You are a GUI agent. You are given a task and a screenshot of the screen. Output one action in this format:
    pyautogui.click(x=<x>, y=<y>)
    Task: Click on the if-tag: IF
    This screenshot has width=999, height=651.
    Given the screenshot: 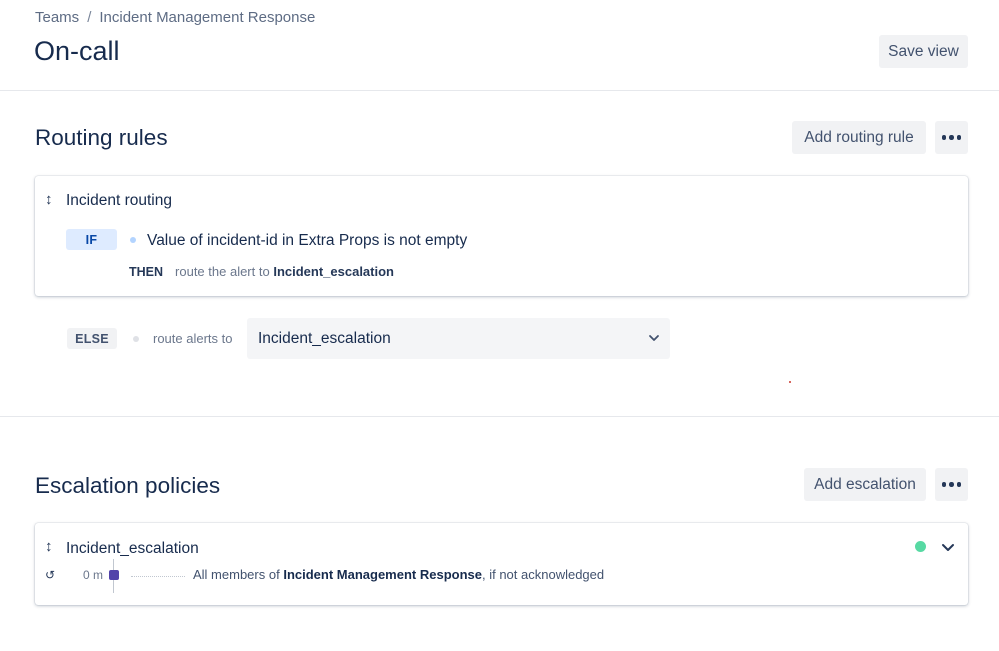 What is the action you would take?
    pyautogui.click(x=91, y=239)
    